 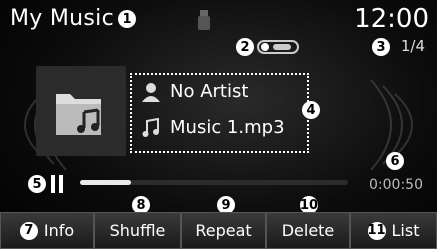 I want to click on elapsed-time: 0:00:50, so click(x=396, y=185).